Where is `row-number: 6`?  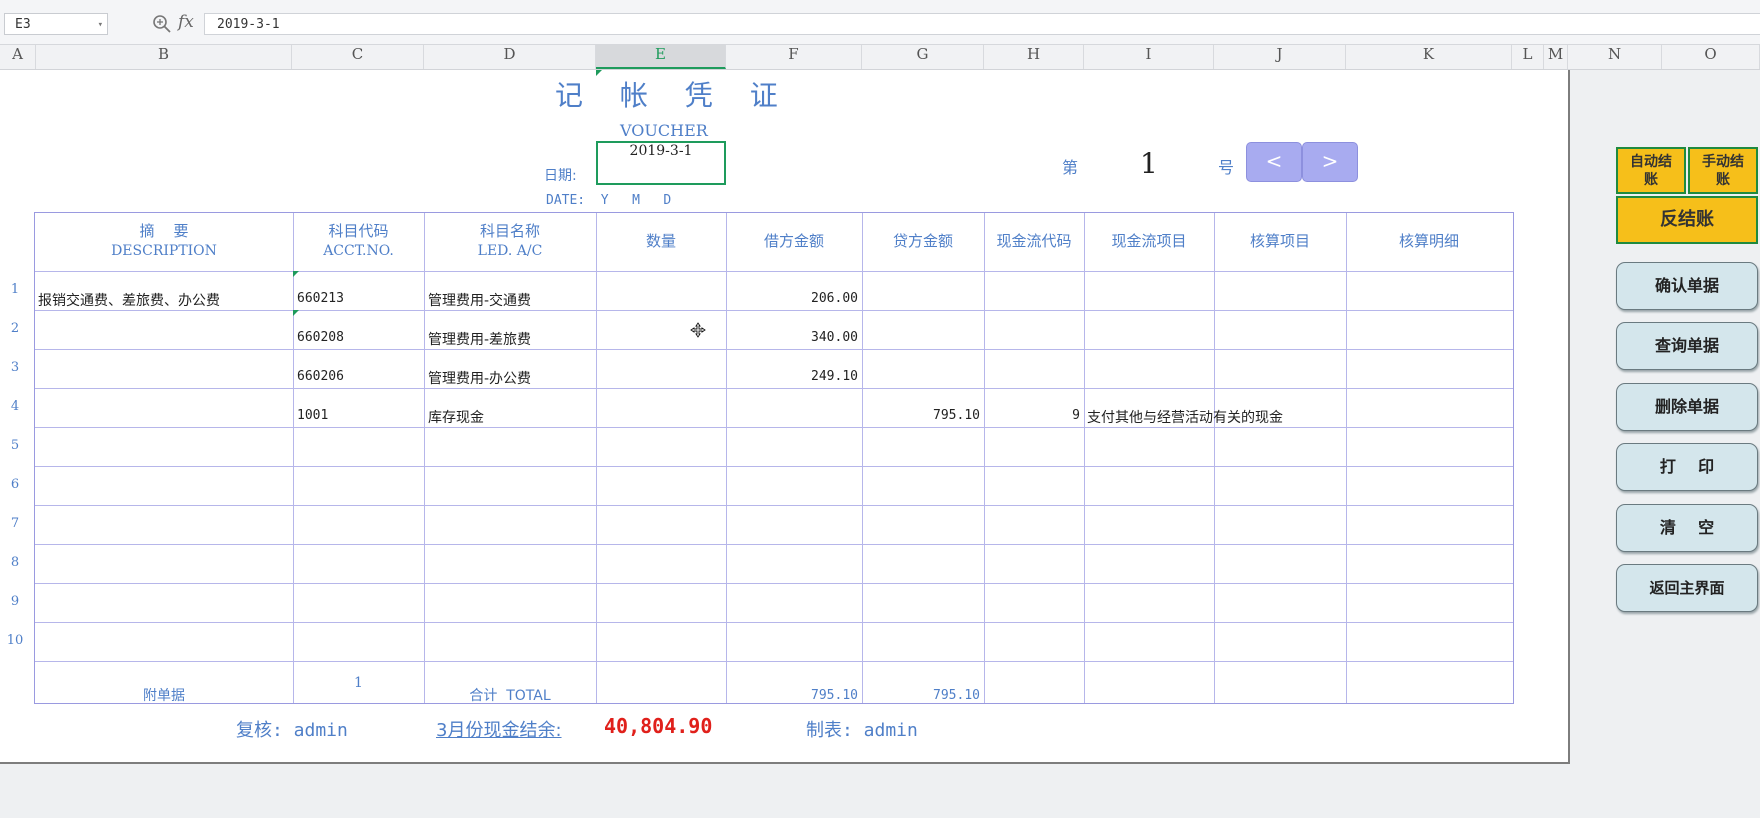
row-number: 6 is located at coordinates (15, 484).